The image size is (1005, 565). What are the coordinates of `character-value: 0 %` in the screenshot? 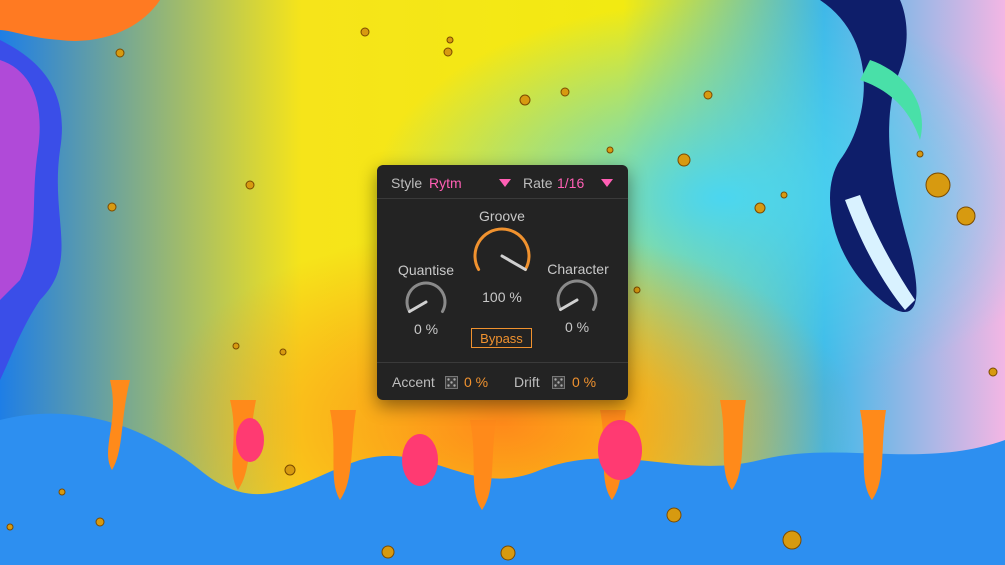 It's located at (577, 327).